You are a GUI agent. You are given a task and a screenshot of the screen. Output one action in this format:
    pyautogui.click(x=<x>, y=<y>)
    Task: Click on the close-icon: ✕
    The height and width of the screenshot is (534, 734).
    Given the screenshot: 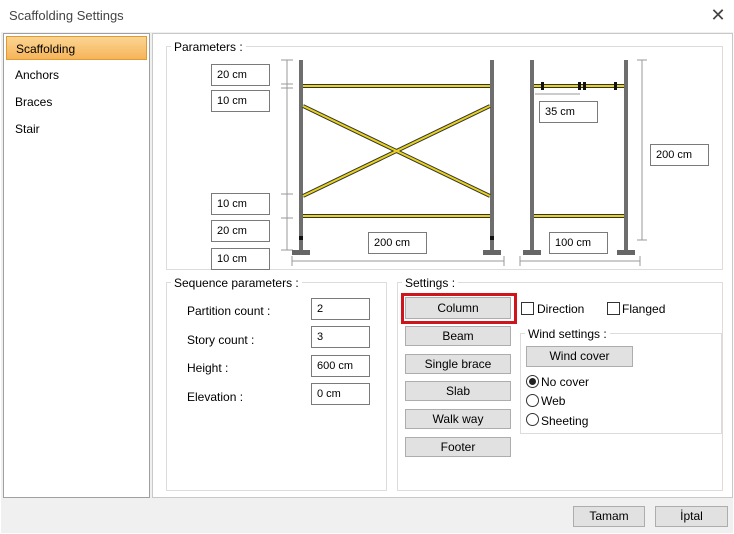 What is the action you would take?
    pyautogui.click(x=718, y=15)
    